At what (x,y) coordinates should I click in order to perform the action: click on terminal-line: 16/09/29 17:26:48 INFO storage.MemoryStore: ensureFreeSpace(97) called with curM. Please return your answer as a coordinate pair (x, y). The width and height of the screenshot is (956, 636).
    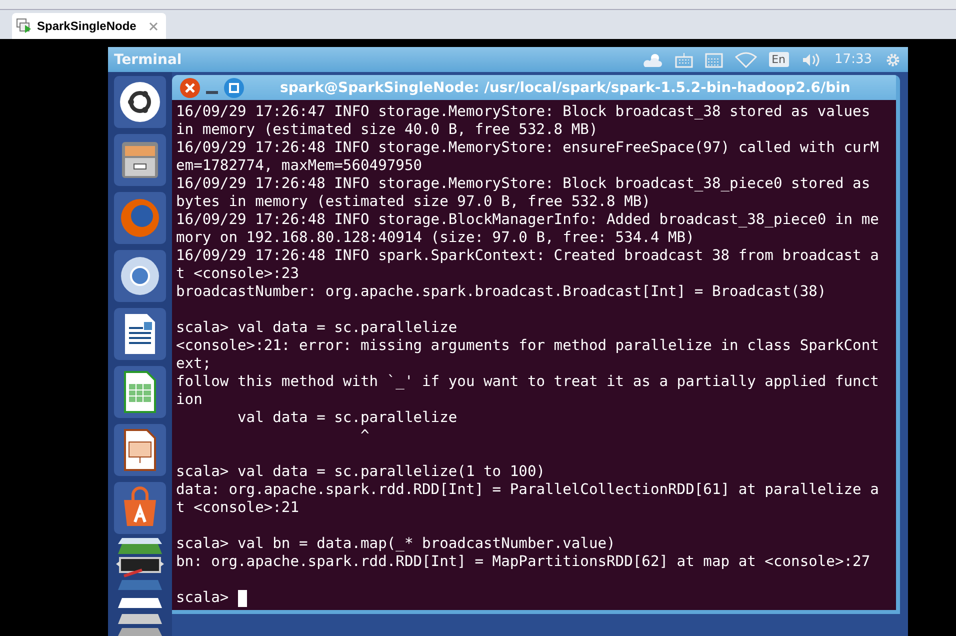
    Looking at the image, I should click on (528, 148).